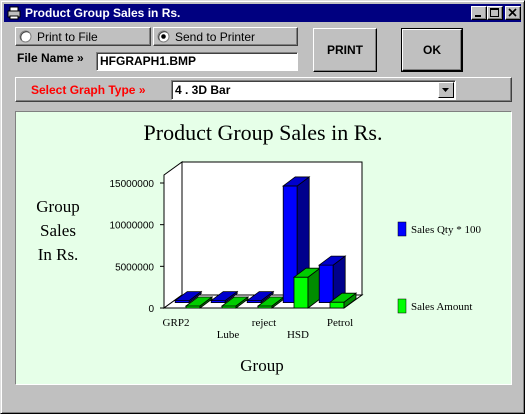 The width and height of the screenshot is (525, 414). Describe the element at coordinates (215, 37) in the screenshot. I see `send-to-printer-label: Send to Printer` at that location.